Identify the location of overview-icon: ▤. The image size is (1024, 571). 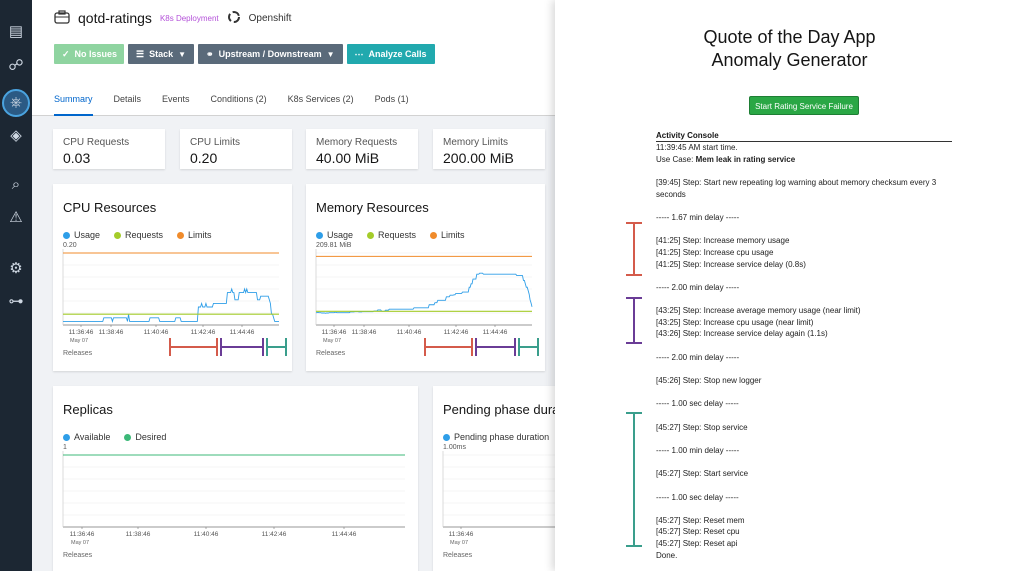
(16, 32).